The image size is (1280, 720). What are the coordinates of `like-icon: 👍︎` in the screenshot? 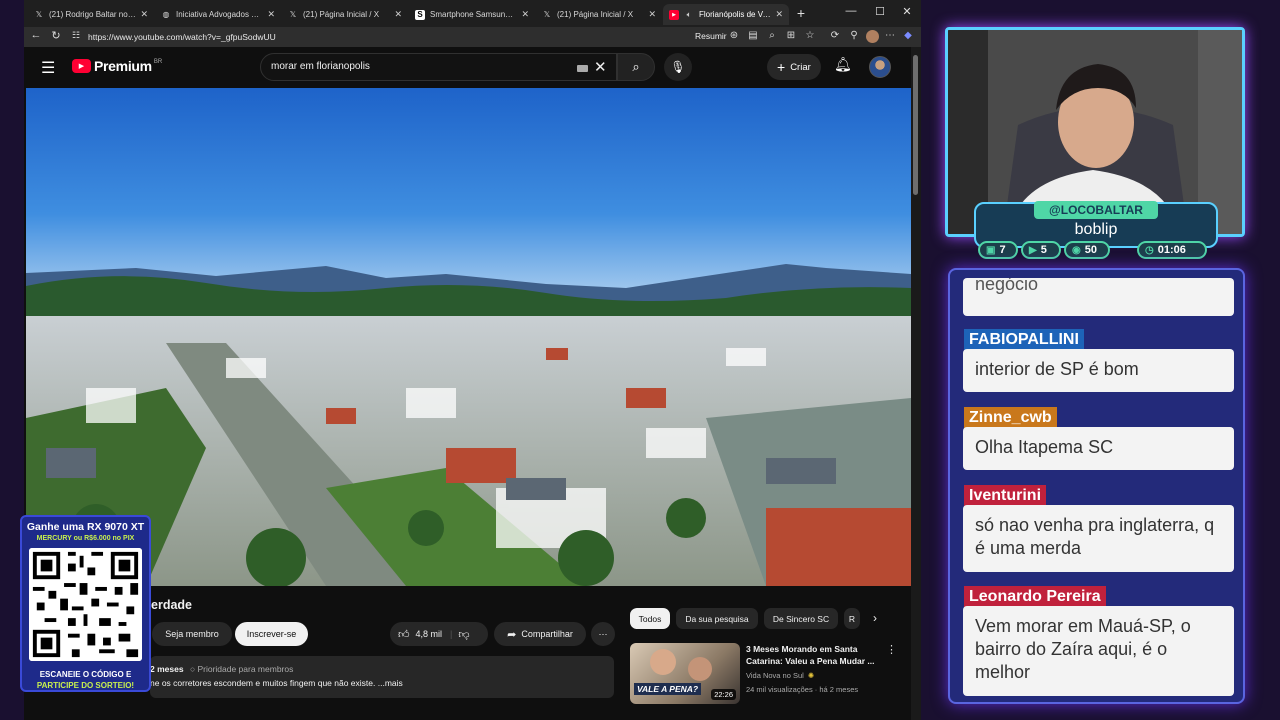 It's located at (404, 634).